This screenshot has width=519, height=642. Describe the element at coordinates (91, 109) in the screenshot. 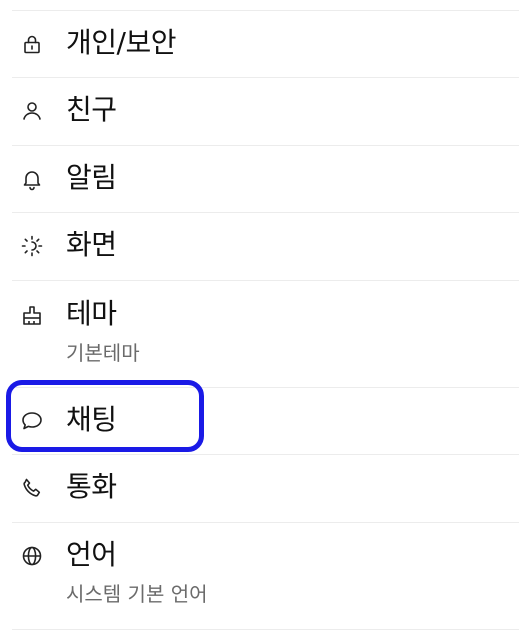

I see `settings-item-label: 친구` at that location.